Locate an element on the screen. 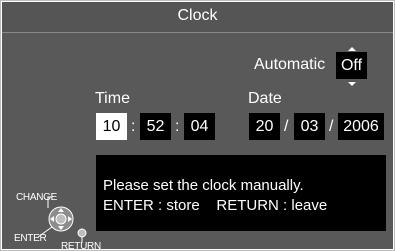 Image resolution: width=395 pixels, height=251 pixels. return-button-icon is located at coordinates (82, 235).